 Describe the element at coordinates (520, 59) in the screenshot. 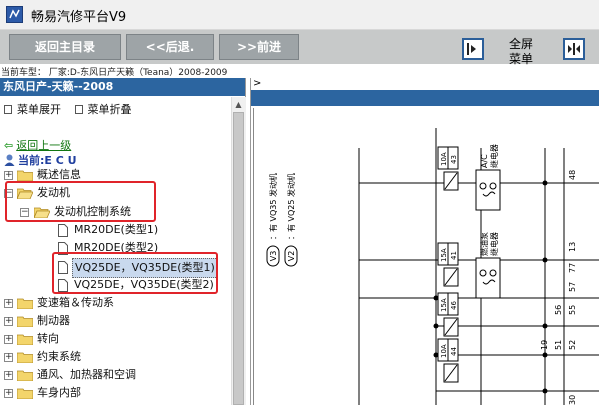

I see `menu-label: 菜单` at that location.